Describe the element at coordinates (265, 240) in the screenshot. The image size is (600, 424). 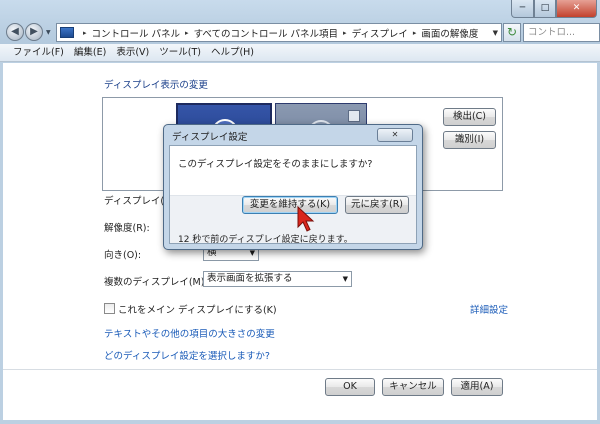
I see `dialog-countdown: 12 秒で前のディスプレイ設定に戻ります。` at that location.